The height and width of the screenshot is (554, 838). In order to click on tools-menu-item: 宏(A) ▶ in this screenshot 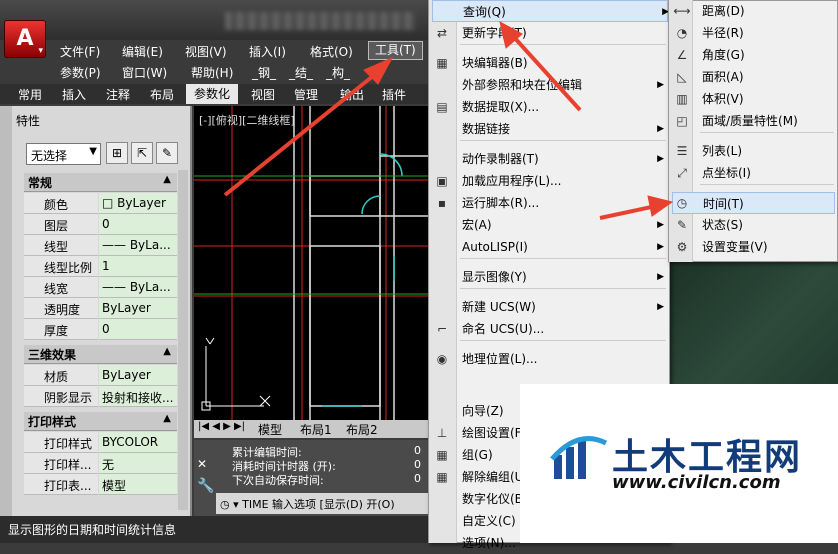, I will do `click(563, 225)`.